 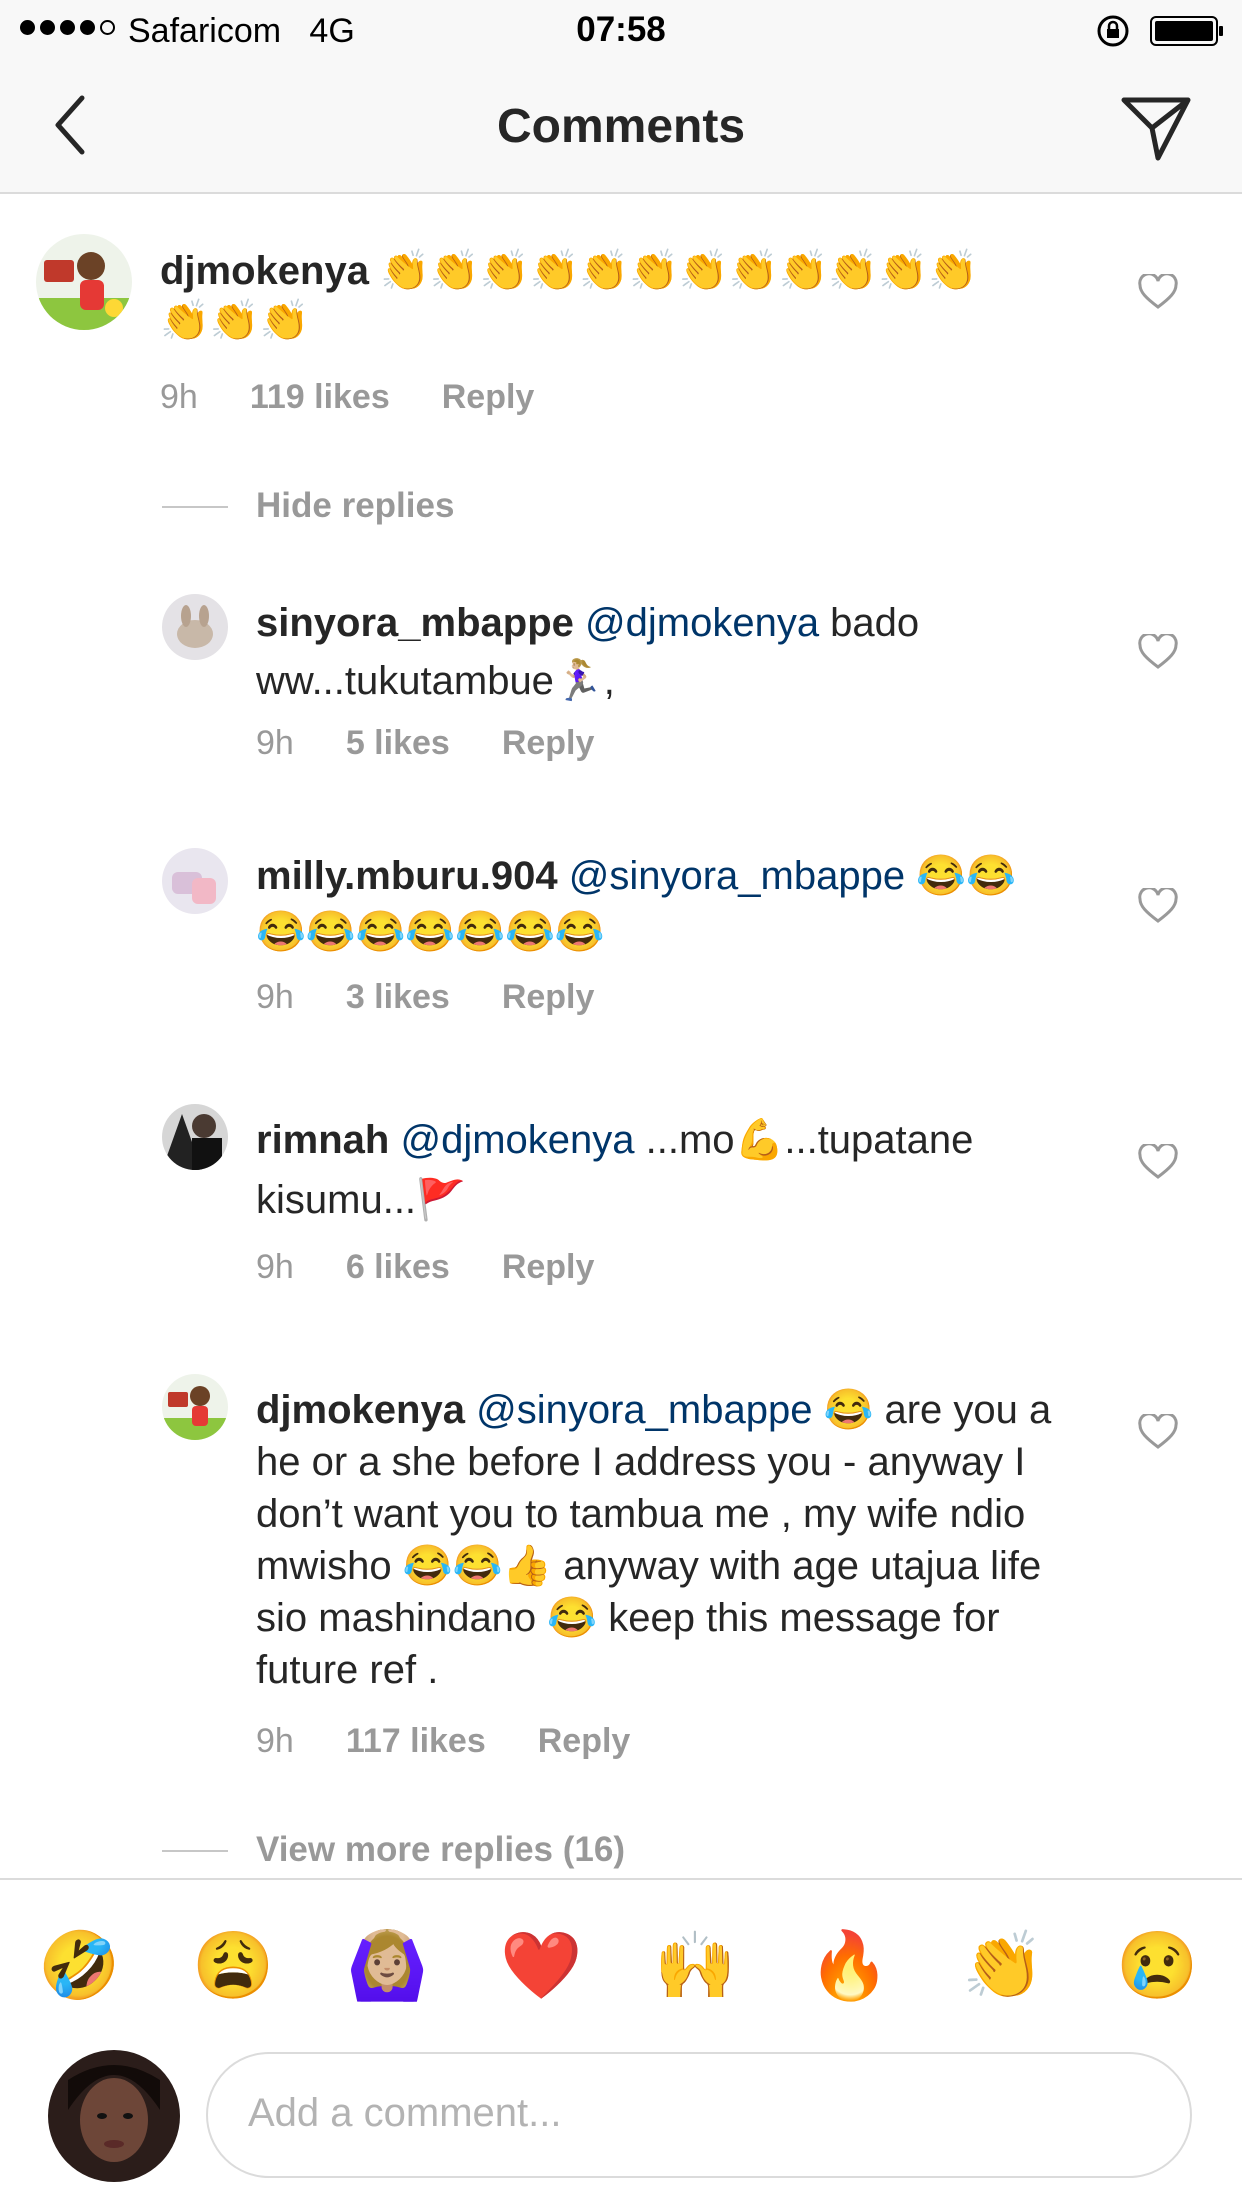 What do you see at coordinates (1113, 31) in the screenshot?
I see `rotation-lock-icon` at bounding box center [1113, 31].